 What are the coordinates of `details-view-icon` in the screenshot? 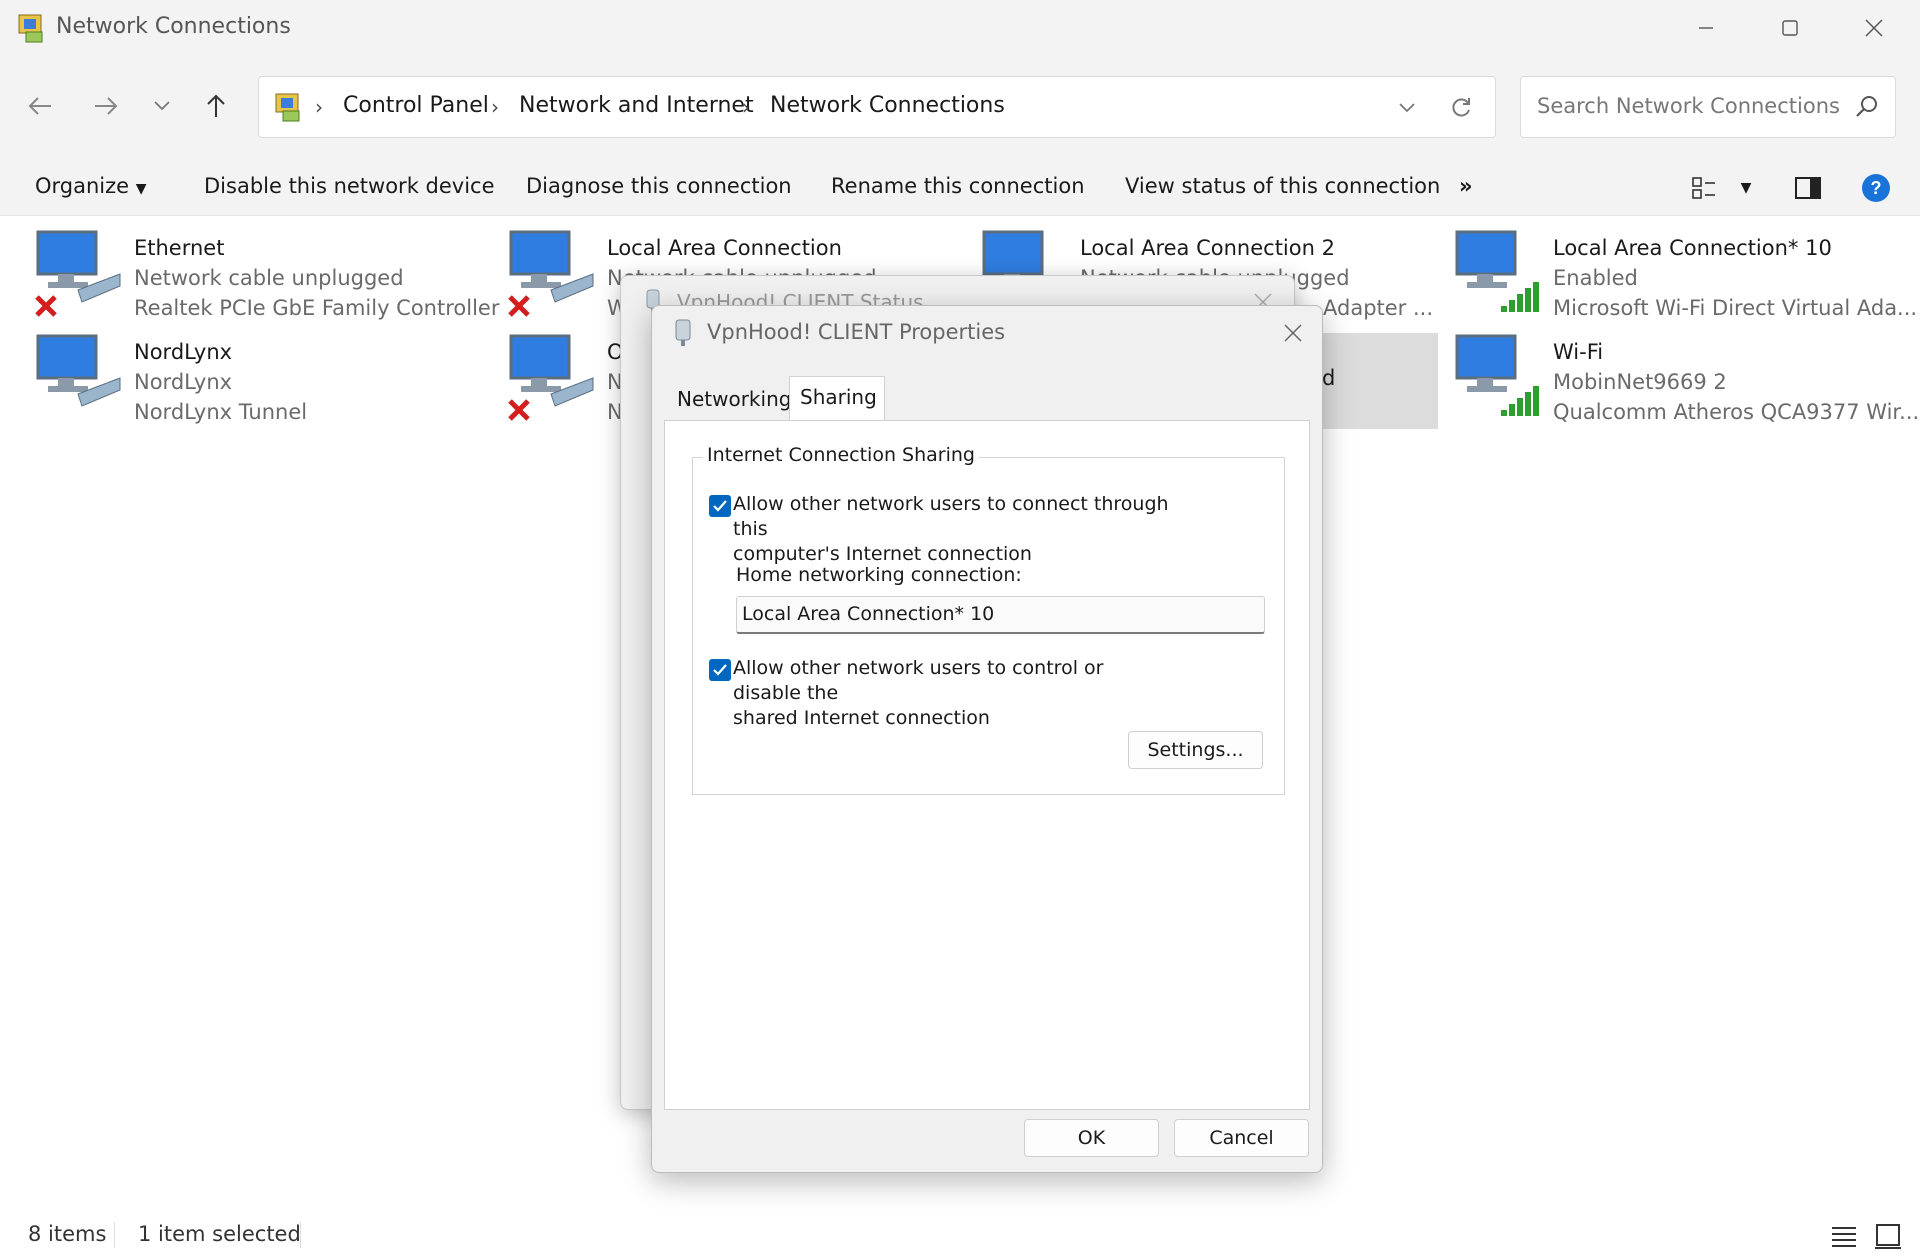 It's located at (1844, 1236).